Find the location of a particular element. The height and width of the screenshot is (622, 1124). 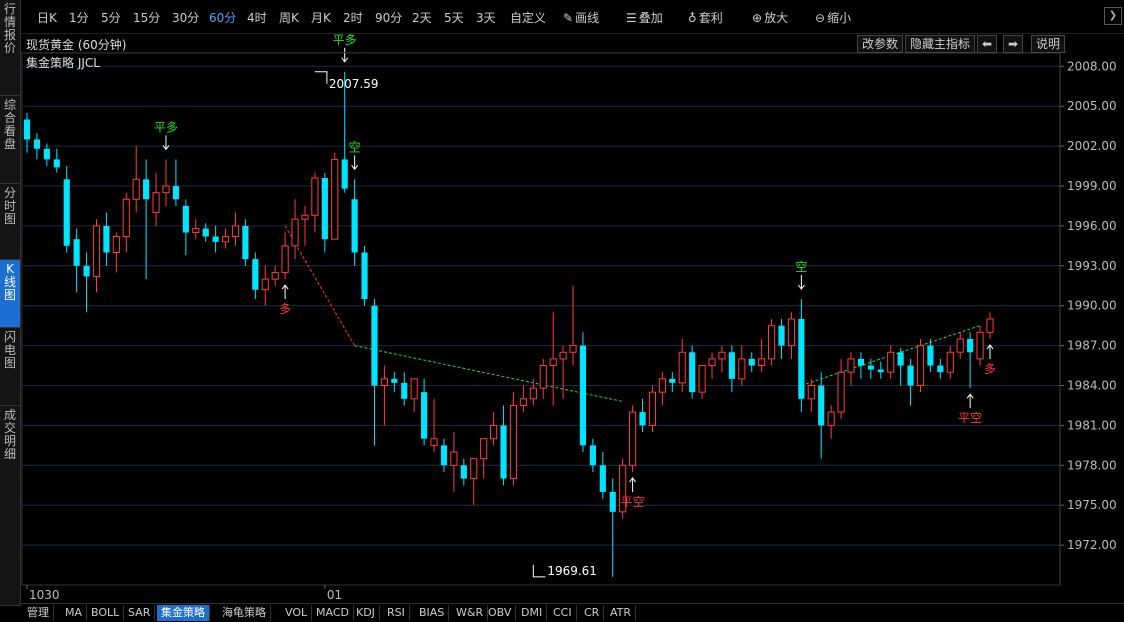

max-price-label: 2007.59 is located at coordinates (354, 84).